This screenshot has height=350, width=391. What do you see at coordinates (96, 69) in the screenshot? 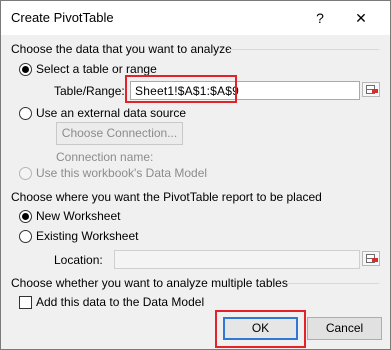
I see `select-table-label: Select a table or range` at bounding box center [96, 69].